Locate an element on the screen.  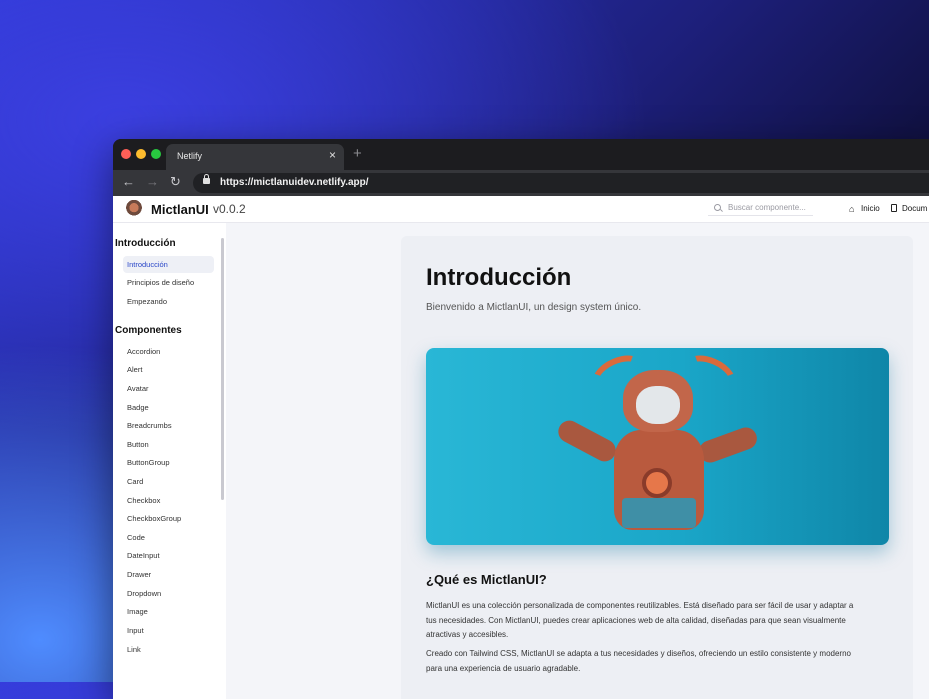
new-tab-button: + is located at coordinates (357, 153).